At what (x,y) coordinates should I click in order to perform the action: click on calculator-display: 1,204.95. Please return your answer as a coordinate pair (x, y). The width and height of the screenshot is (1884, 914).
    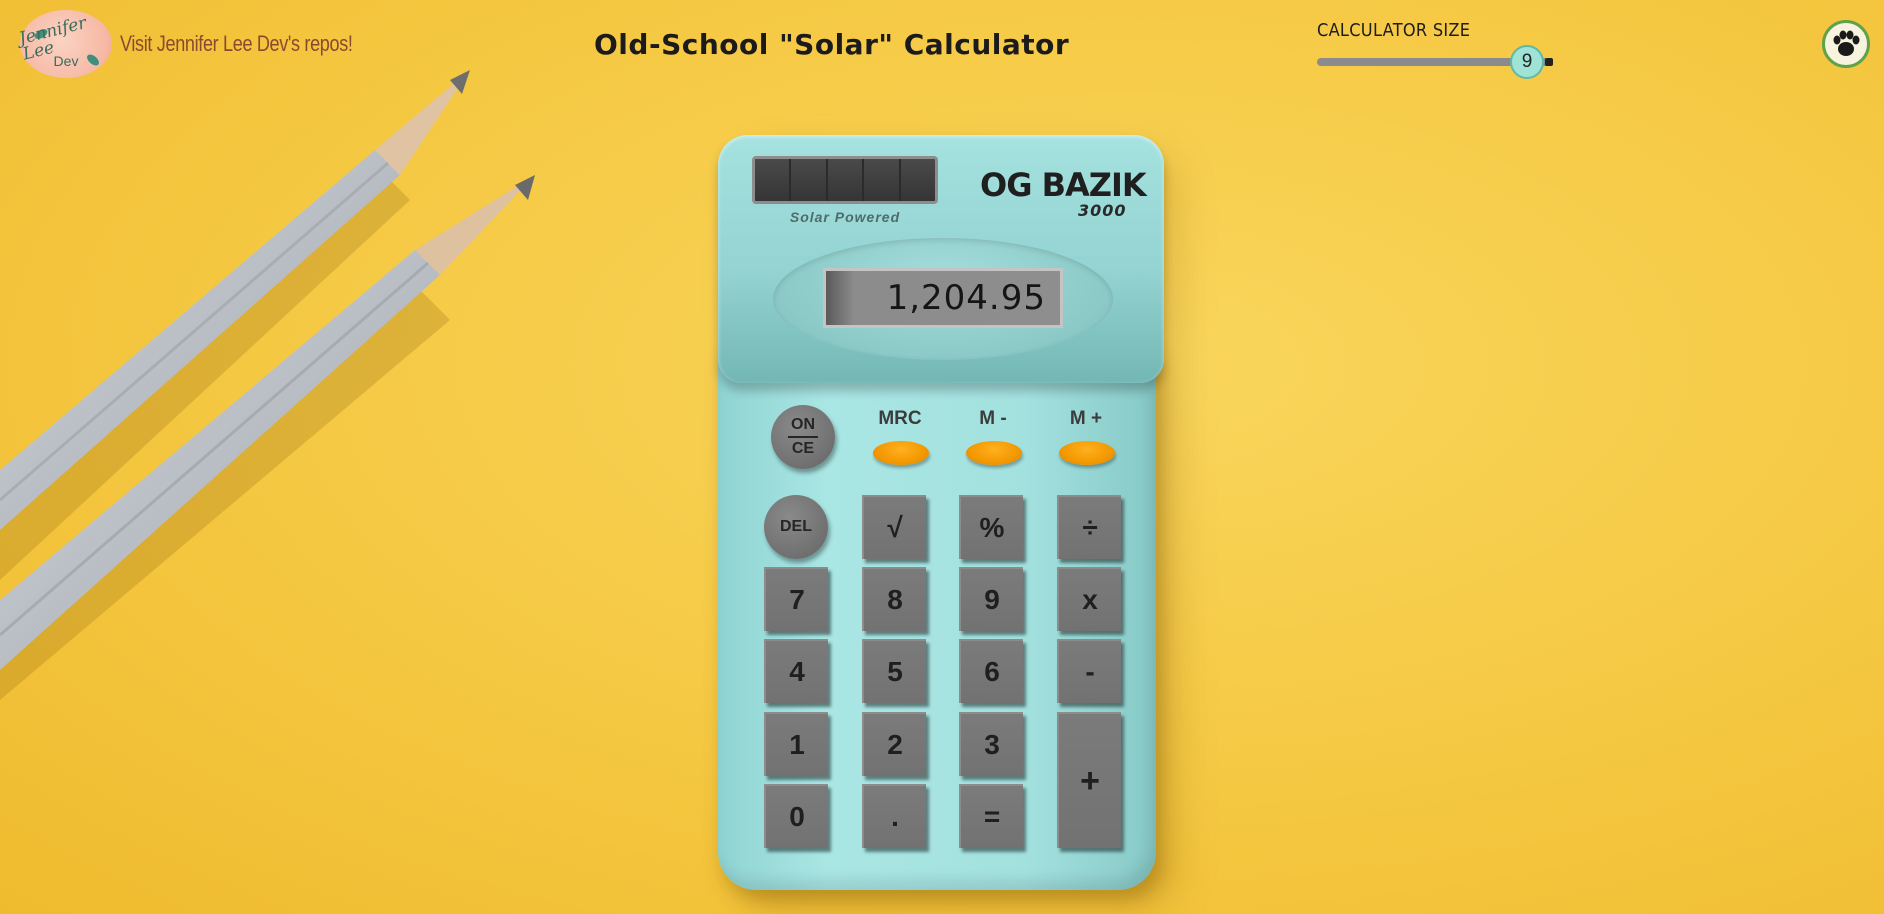
    Looking at the image, I should click on (943, 298).